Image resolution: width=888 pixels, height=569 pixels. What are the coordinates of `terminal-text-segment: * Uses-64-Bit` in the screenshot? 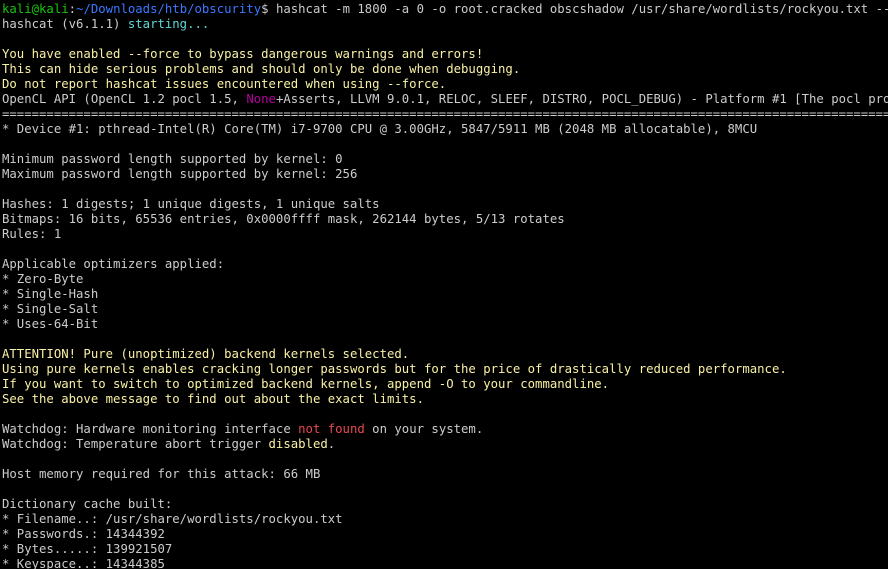 It's located at (50, 324).